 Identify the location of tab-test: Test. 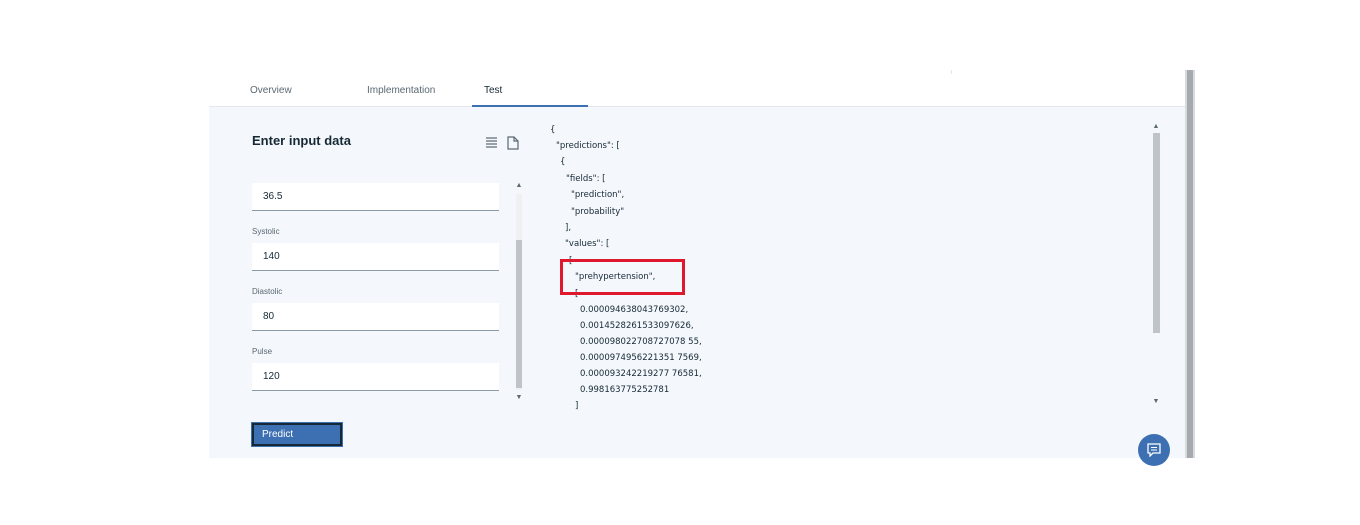
(530, 88).